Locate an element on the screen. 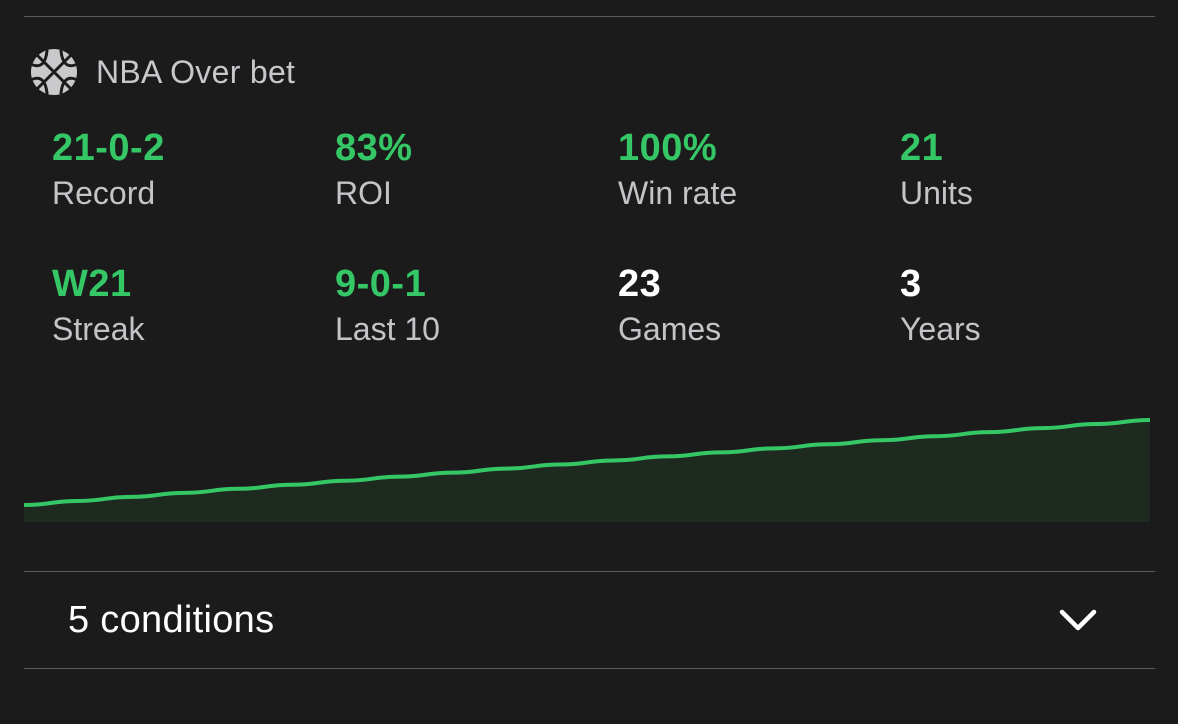 Image resolution: width=1178 pixels, height=724 pixels. last-10-value: 9-0-1 is located at coordinates (381, 284).